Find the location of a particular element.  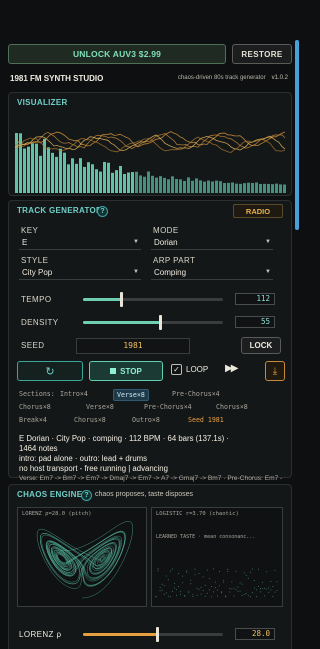

lorenz-attractor-plot is located at coordinates (84, 560).